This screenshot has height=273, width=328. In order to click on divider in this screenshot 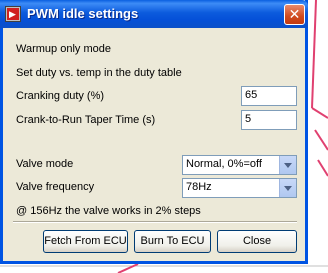, I will do `click(155, 222)`.